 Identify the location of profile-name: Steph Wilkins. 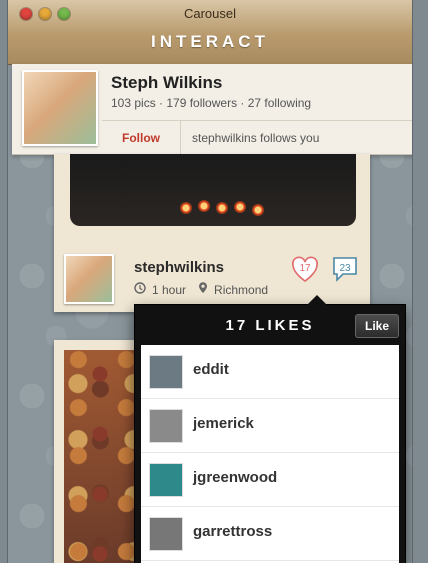
(167, 82).